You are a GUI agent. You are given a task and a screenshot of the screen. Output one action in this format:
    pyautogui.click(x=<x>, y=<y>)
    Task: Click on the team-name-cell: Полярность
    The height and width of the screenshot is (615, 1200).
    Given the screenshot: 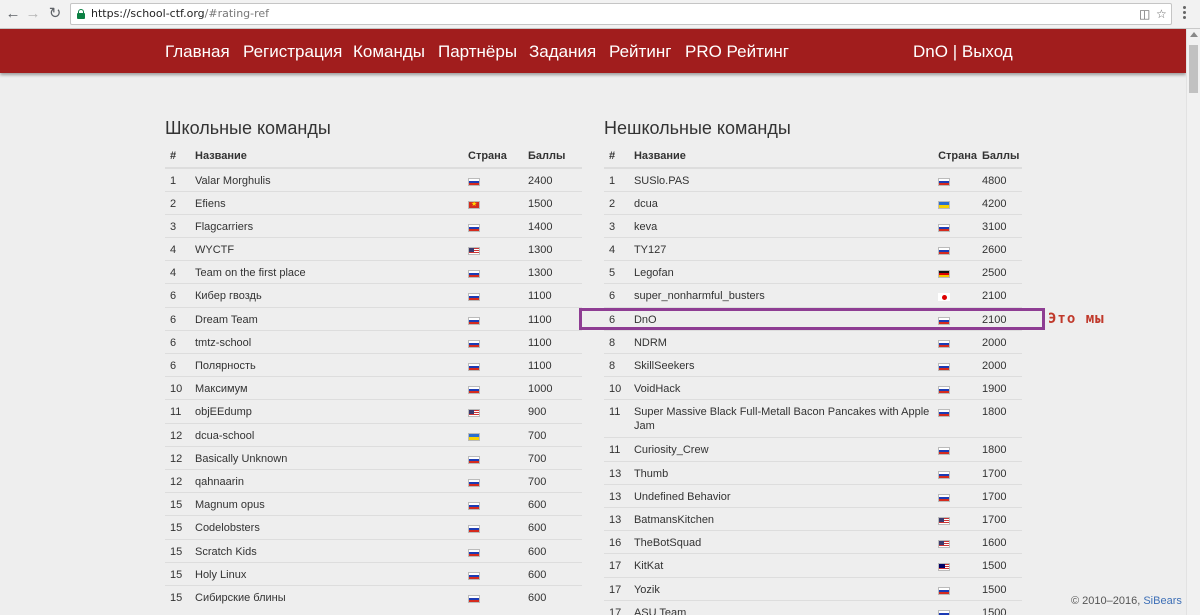 What is the action you would take?
    pyautogui.click(x=326, y=364)
    